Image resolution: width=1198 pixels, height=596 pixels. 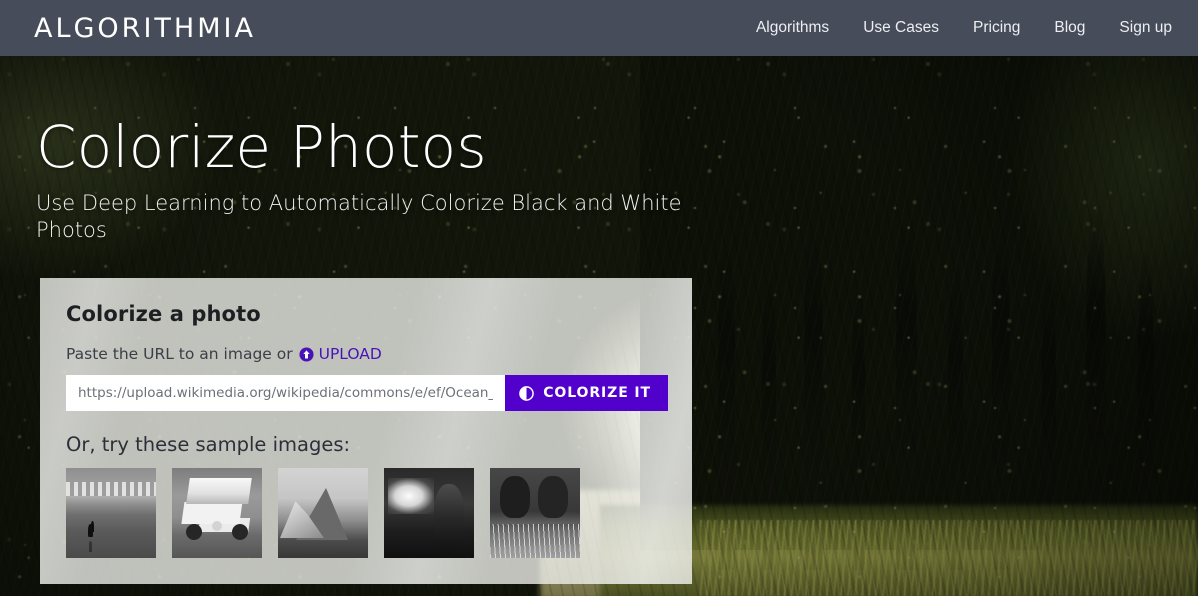 I want to click on upload-link: UPLOAD, so click(x=340, y=354).